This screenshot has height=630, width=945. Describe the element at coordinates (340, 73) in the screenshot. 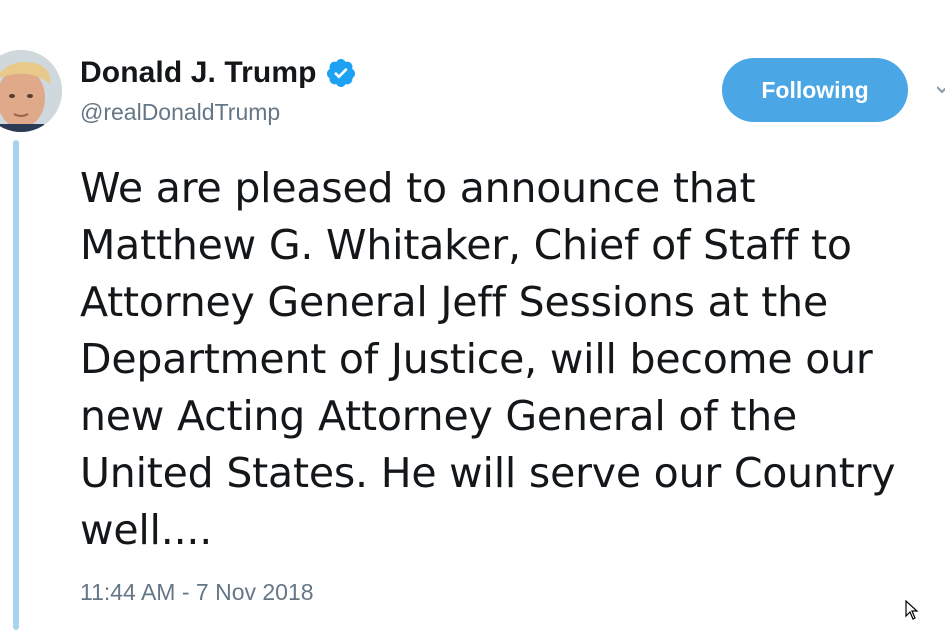

I see `verified-badge-icon` at that location.